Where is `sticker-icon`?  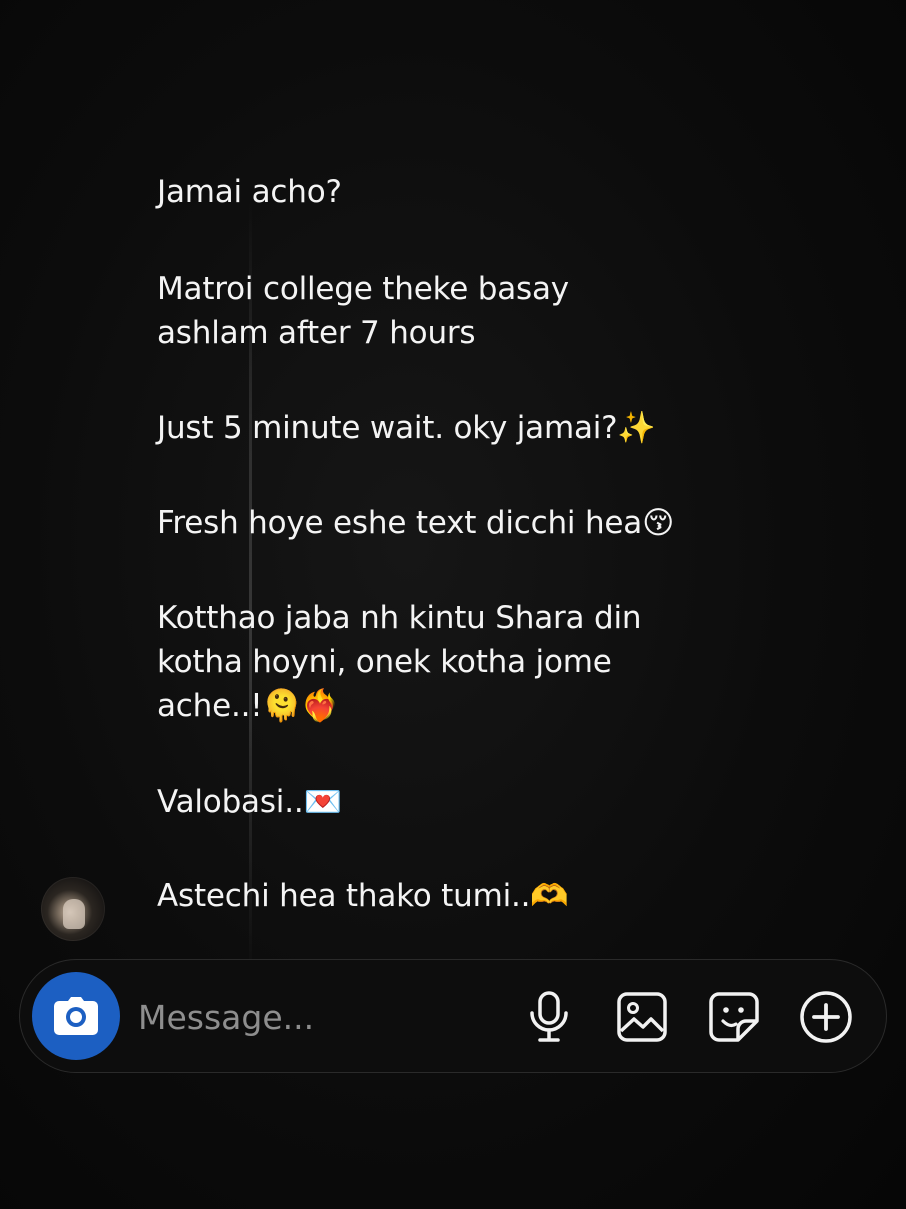 sticker-icon is located at coordinates (734, 1017).